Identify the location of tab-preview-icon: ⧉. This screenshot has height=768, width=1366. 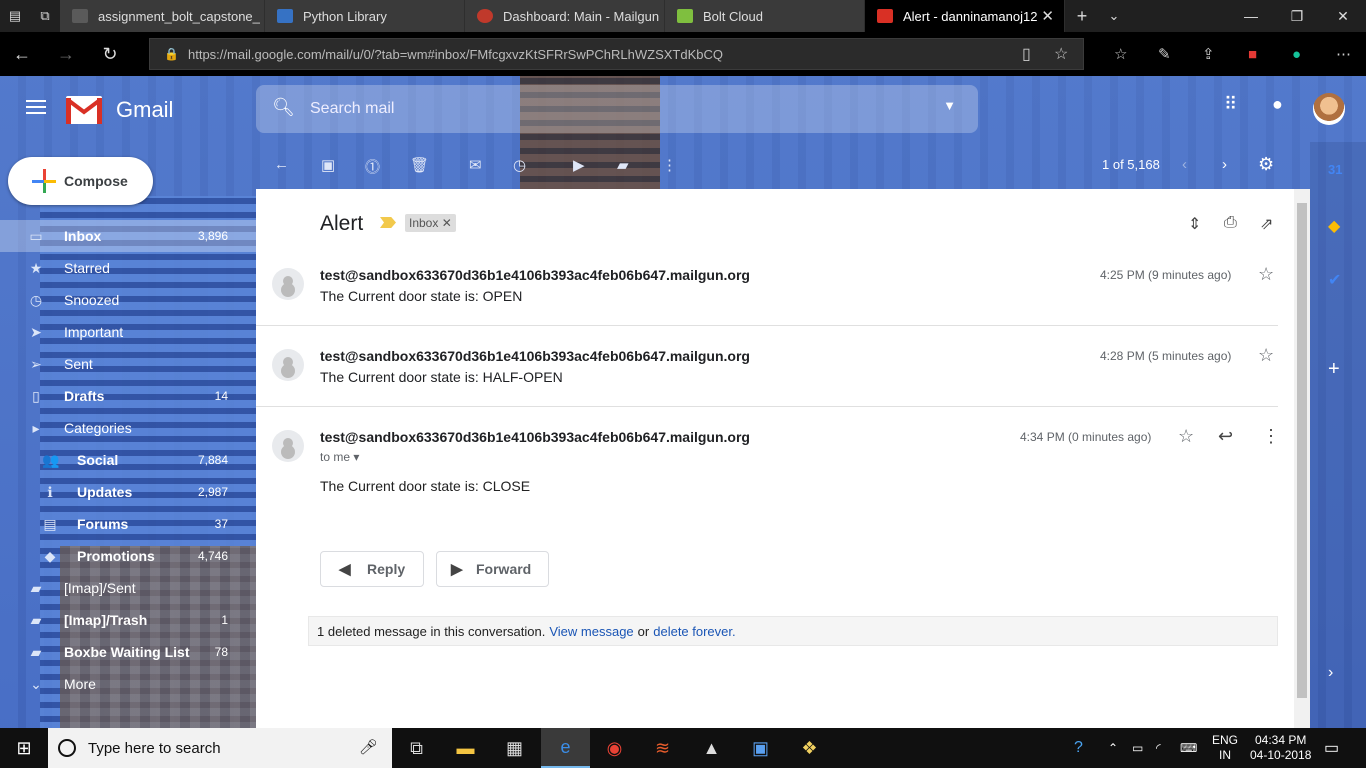
(45, 16).